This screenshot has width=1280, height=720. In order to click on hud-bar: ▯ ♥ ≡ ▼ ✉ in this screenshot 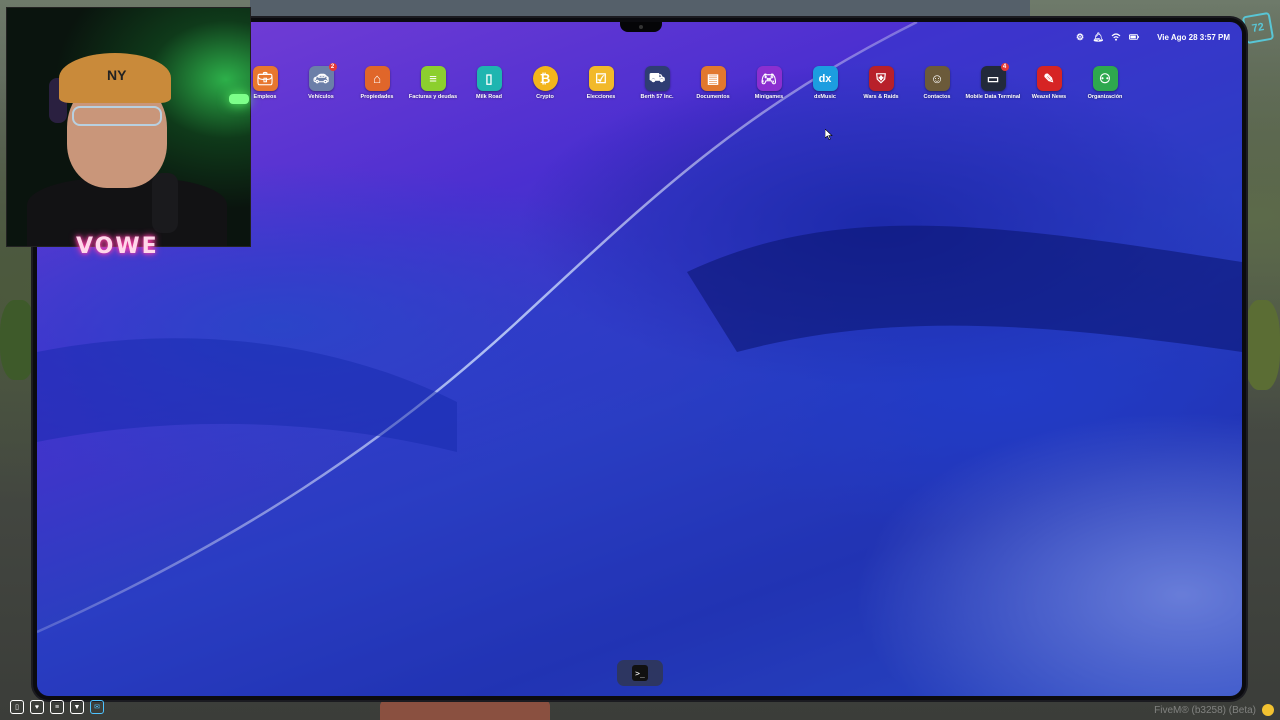, I will do `click(57, 707)`.